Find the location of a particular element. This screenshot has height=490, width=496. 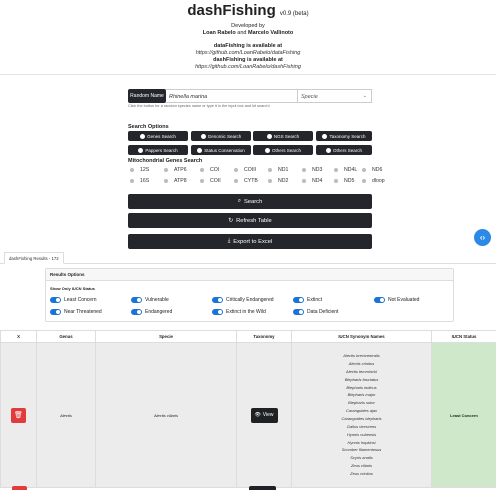

synonym-item: Gallus virescens is located at coordinates (361, 427).